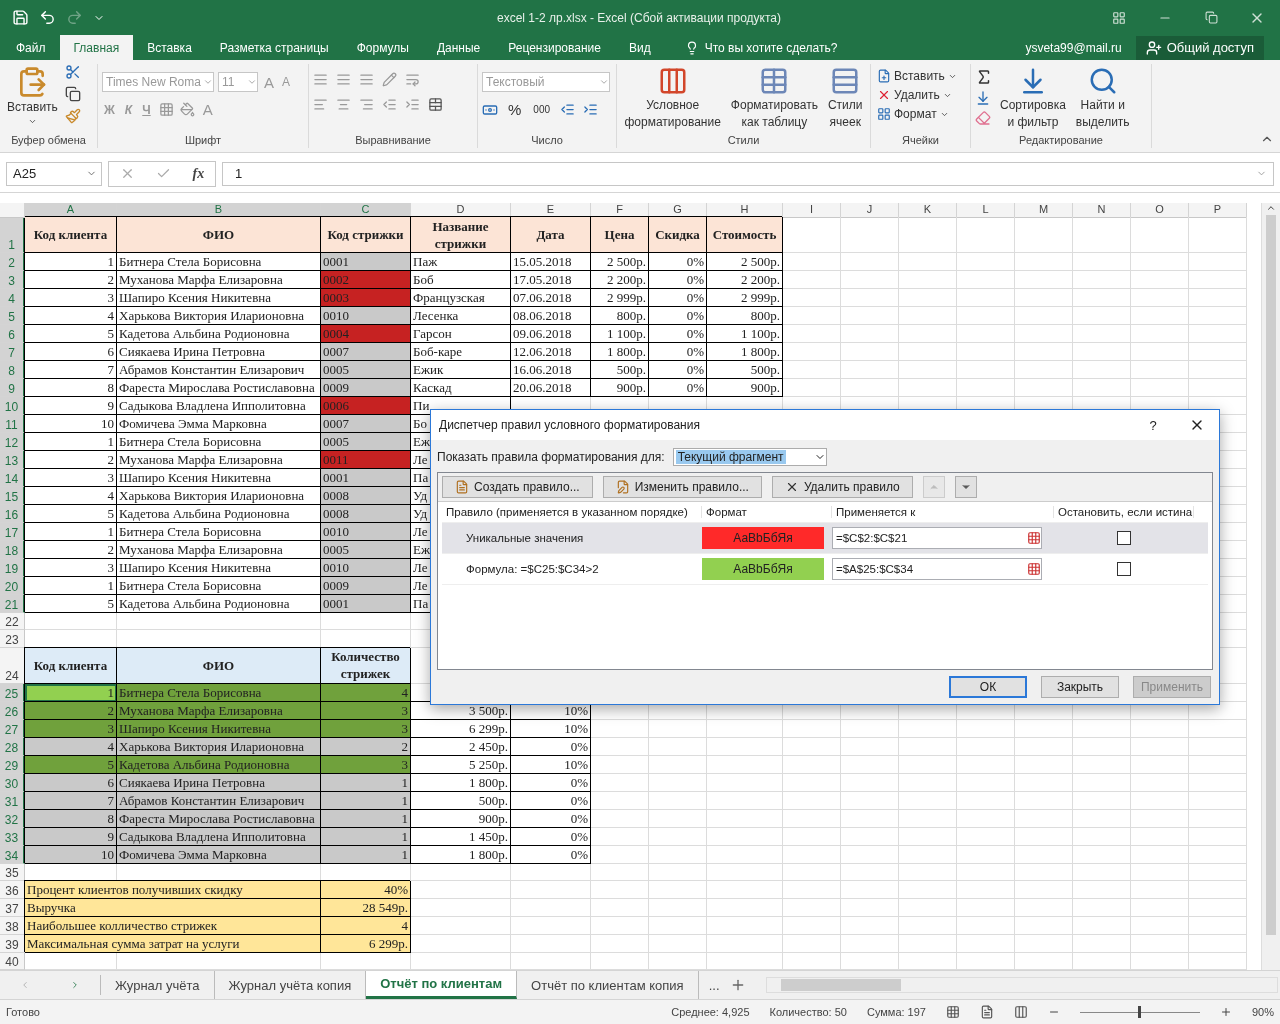 This screenshot has width=1280, height=1024. Describe the element at coordinates (12, 496) in the screenshot. I see `row-header: 15` at that location.